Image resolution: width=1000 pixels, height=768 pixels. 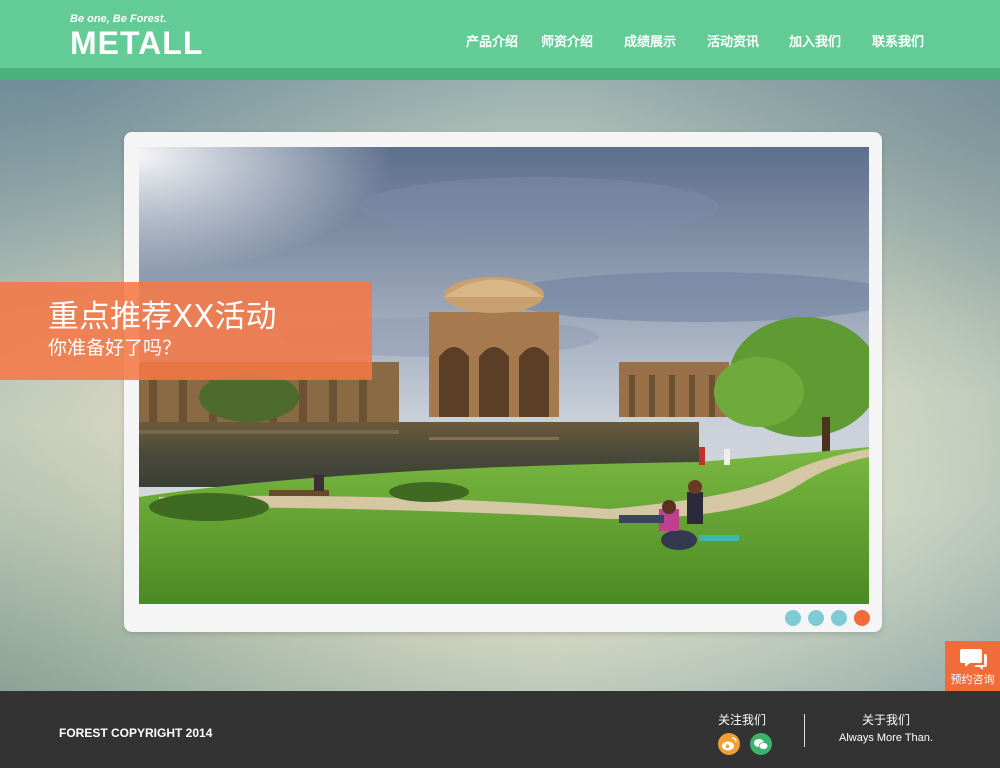 I want to click on follow-us-title: 关注我们, so click(x=742, y=720).